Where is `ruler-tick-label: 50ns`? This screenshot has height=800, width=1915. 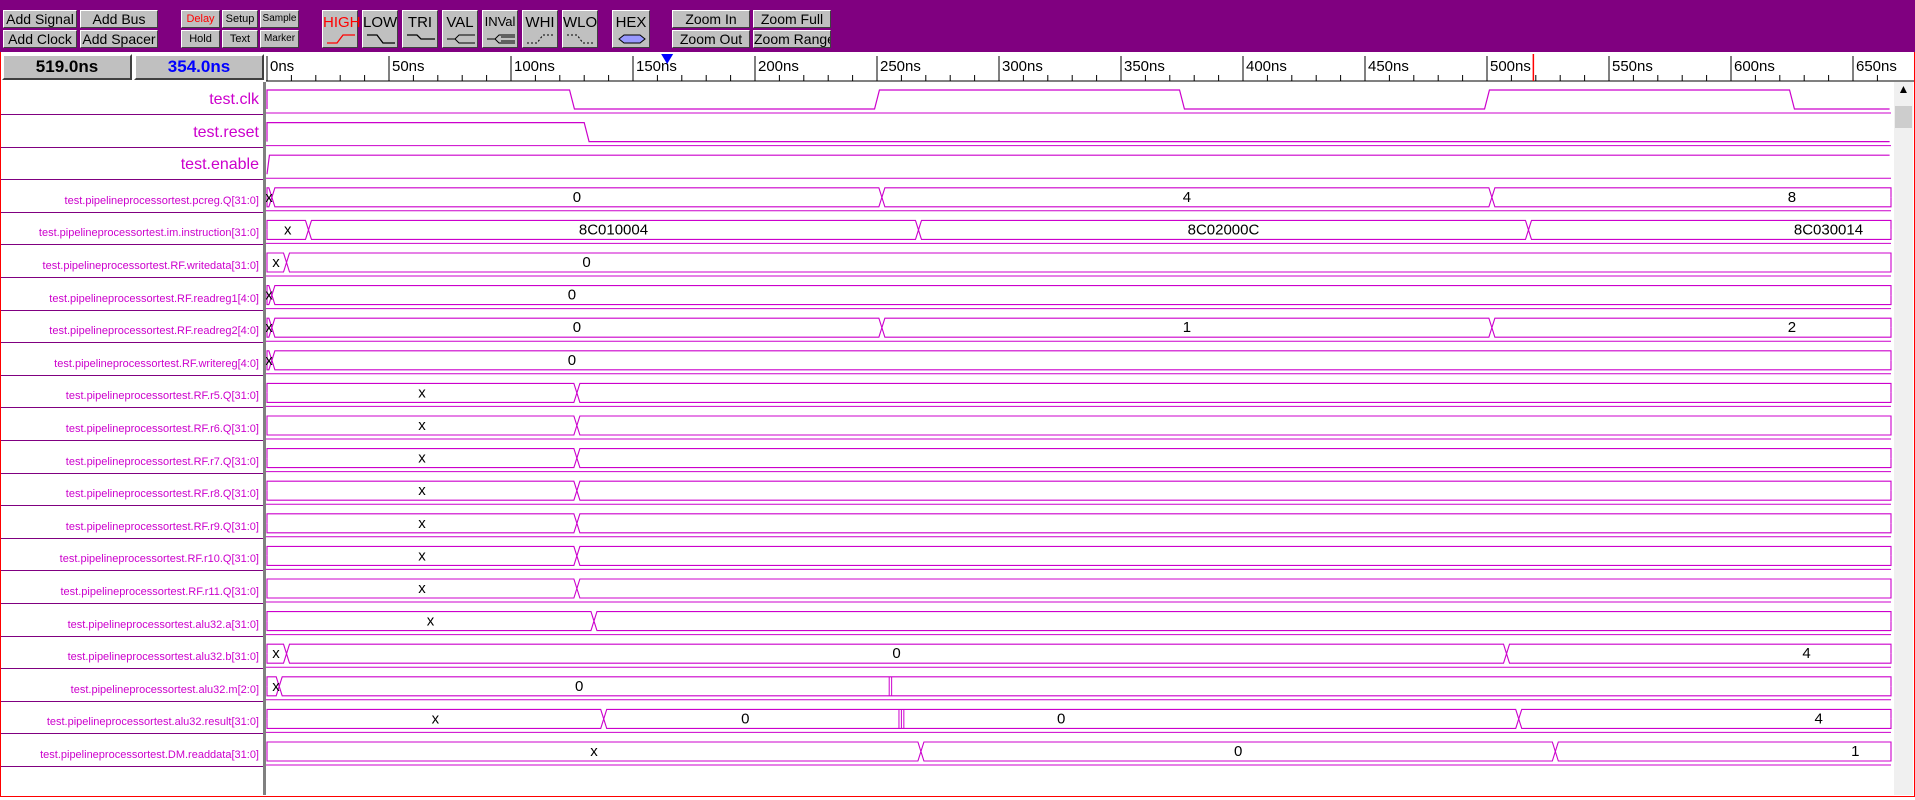 ruler-tick-label: 50ns is located at coordinates (408, 66).